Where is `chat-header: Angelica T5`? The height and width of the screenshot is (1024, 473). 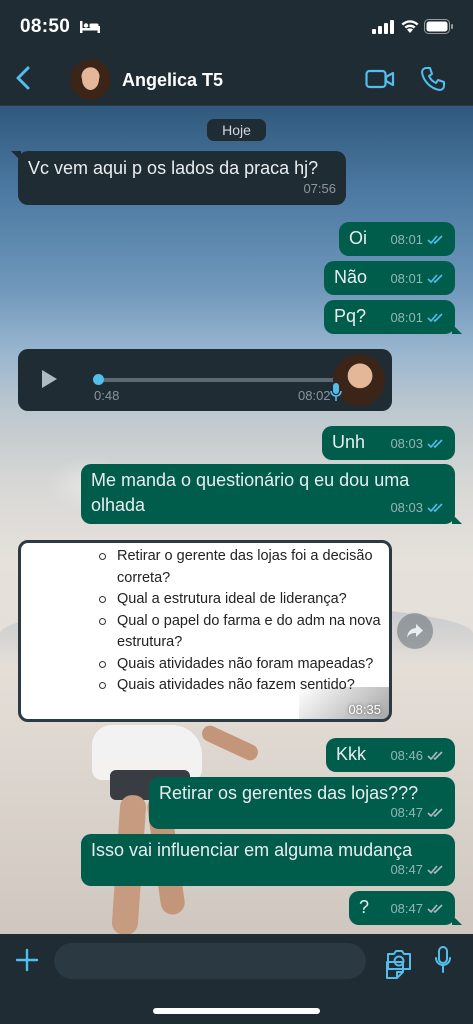 chat-header: Angelica T5 is located at coordinates (236, 79).